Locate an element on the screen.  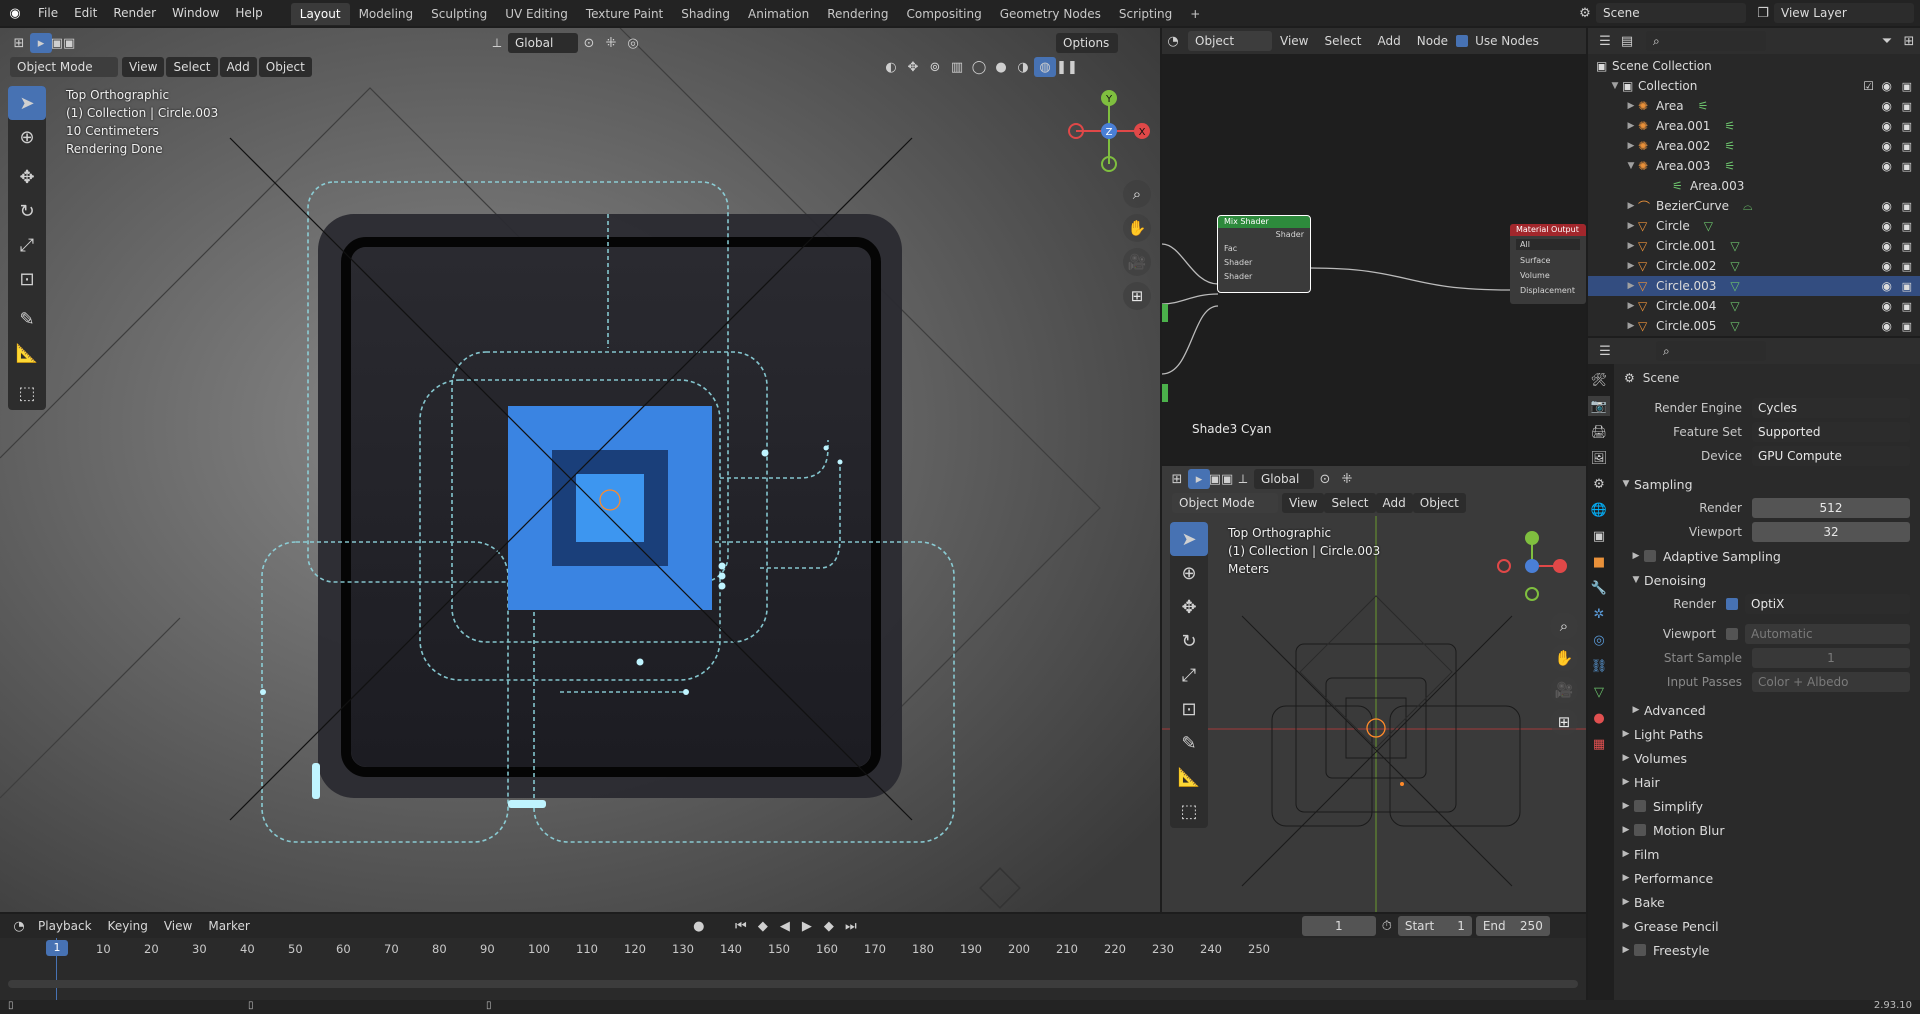
secondary-move-tool-icon: ✥ is located at coordinates (1189, 607).